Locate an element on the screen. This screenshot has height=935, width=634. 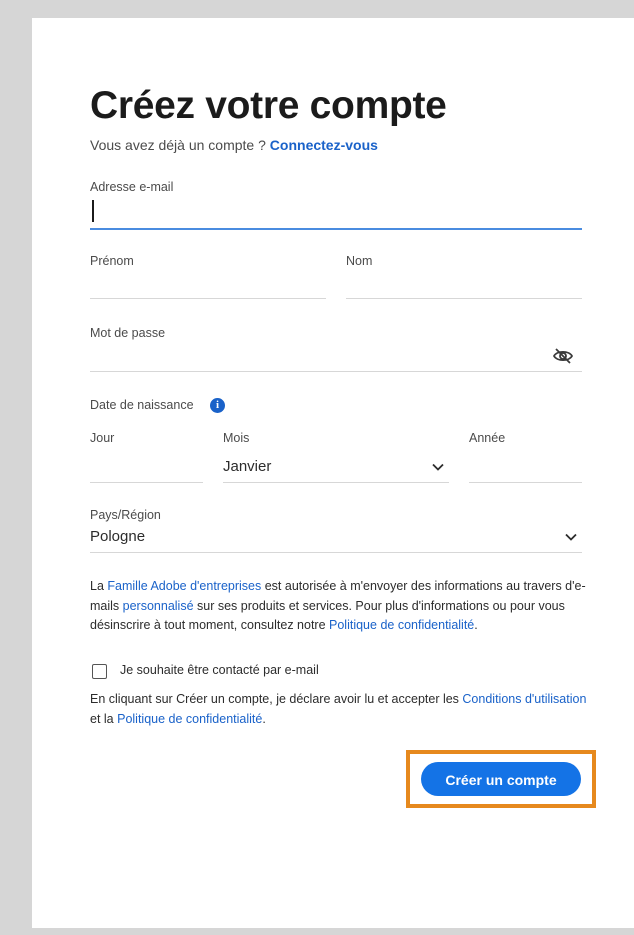
country-value: Pologne is located at coordinates (118, 536).